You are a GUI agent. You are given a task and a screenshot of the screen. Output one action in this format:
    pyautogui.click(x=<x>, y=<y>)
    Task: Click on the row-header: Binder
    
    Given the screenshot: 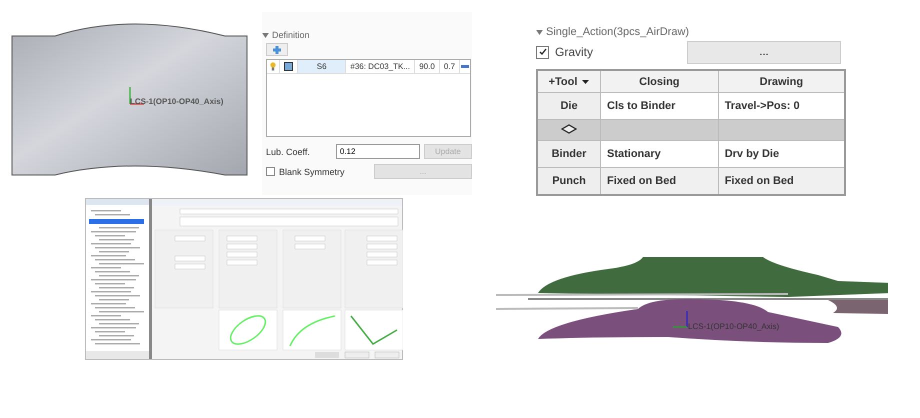 What is the action you would take?
    pyautogui.click(x=568, y=154)
    